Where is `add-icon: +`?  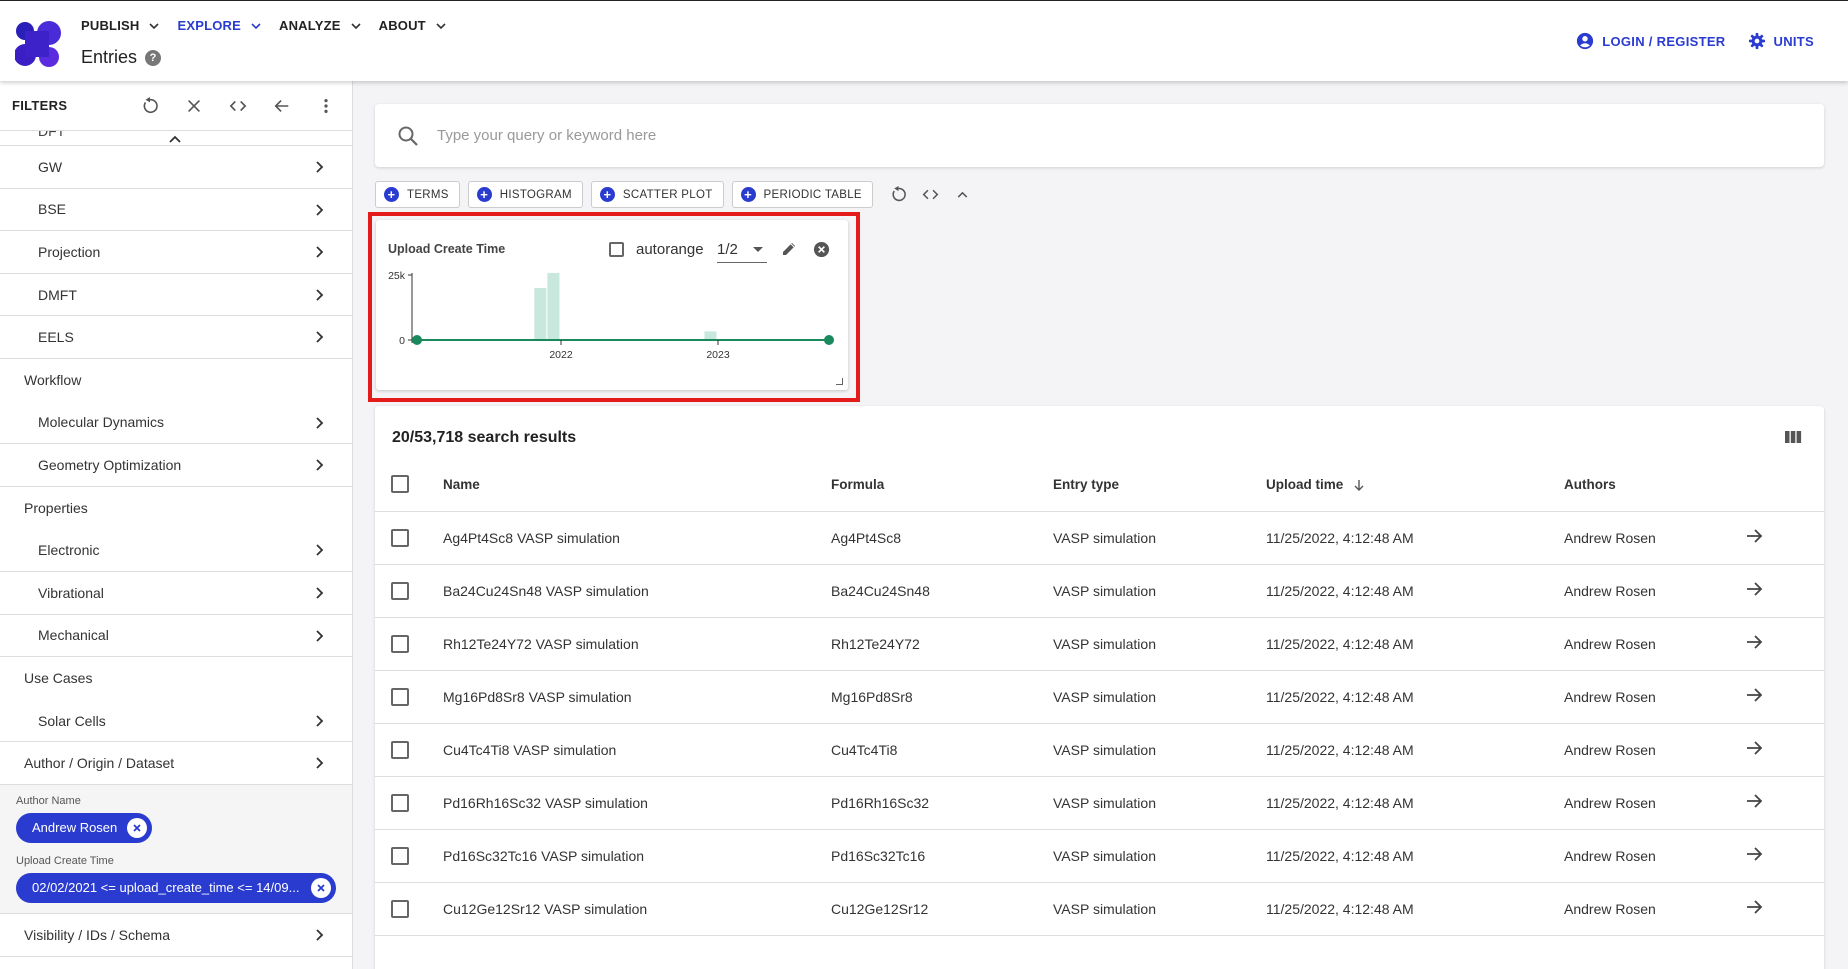
add-icon: + is located at coordinates (607, 194).